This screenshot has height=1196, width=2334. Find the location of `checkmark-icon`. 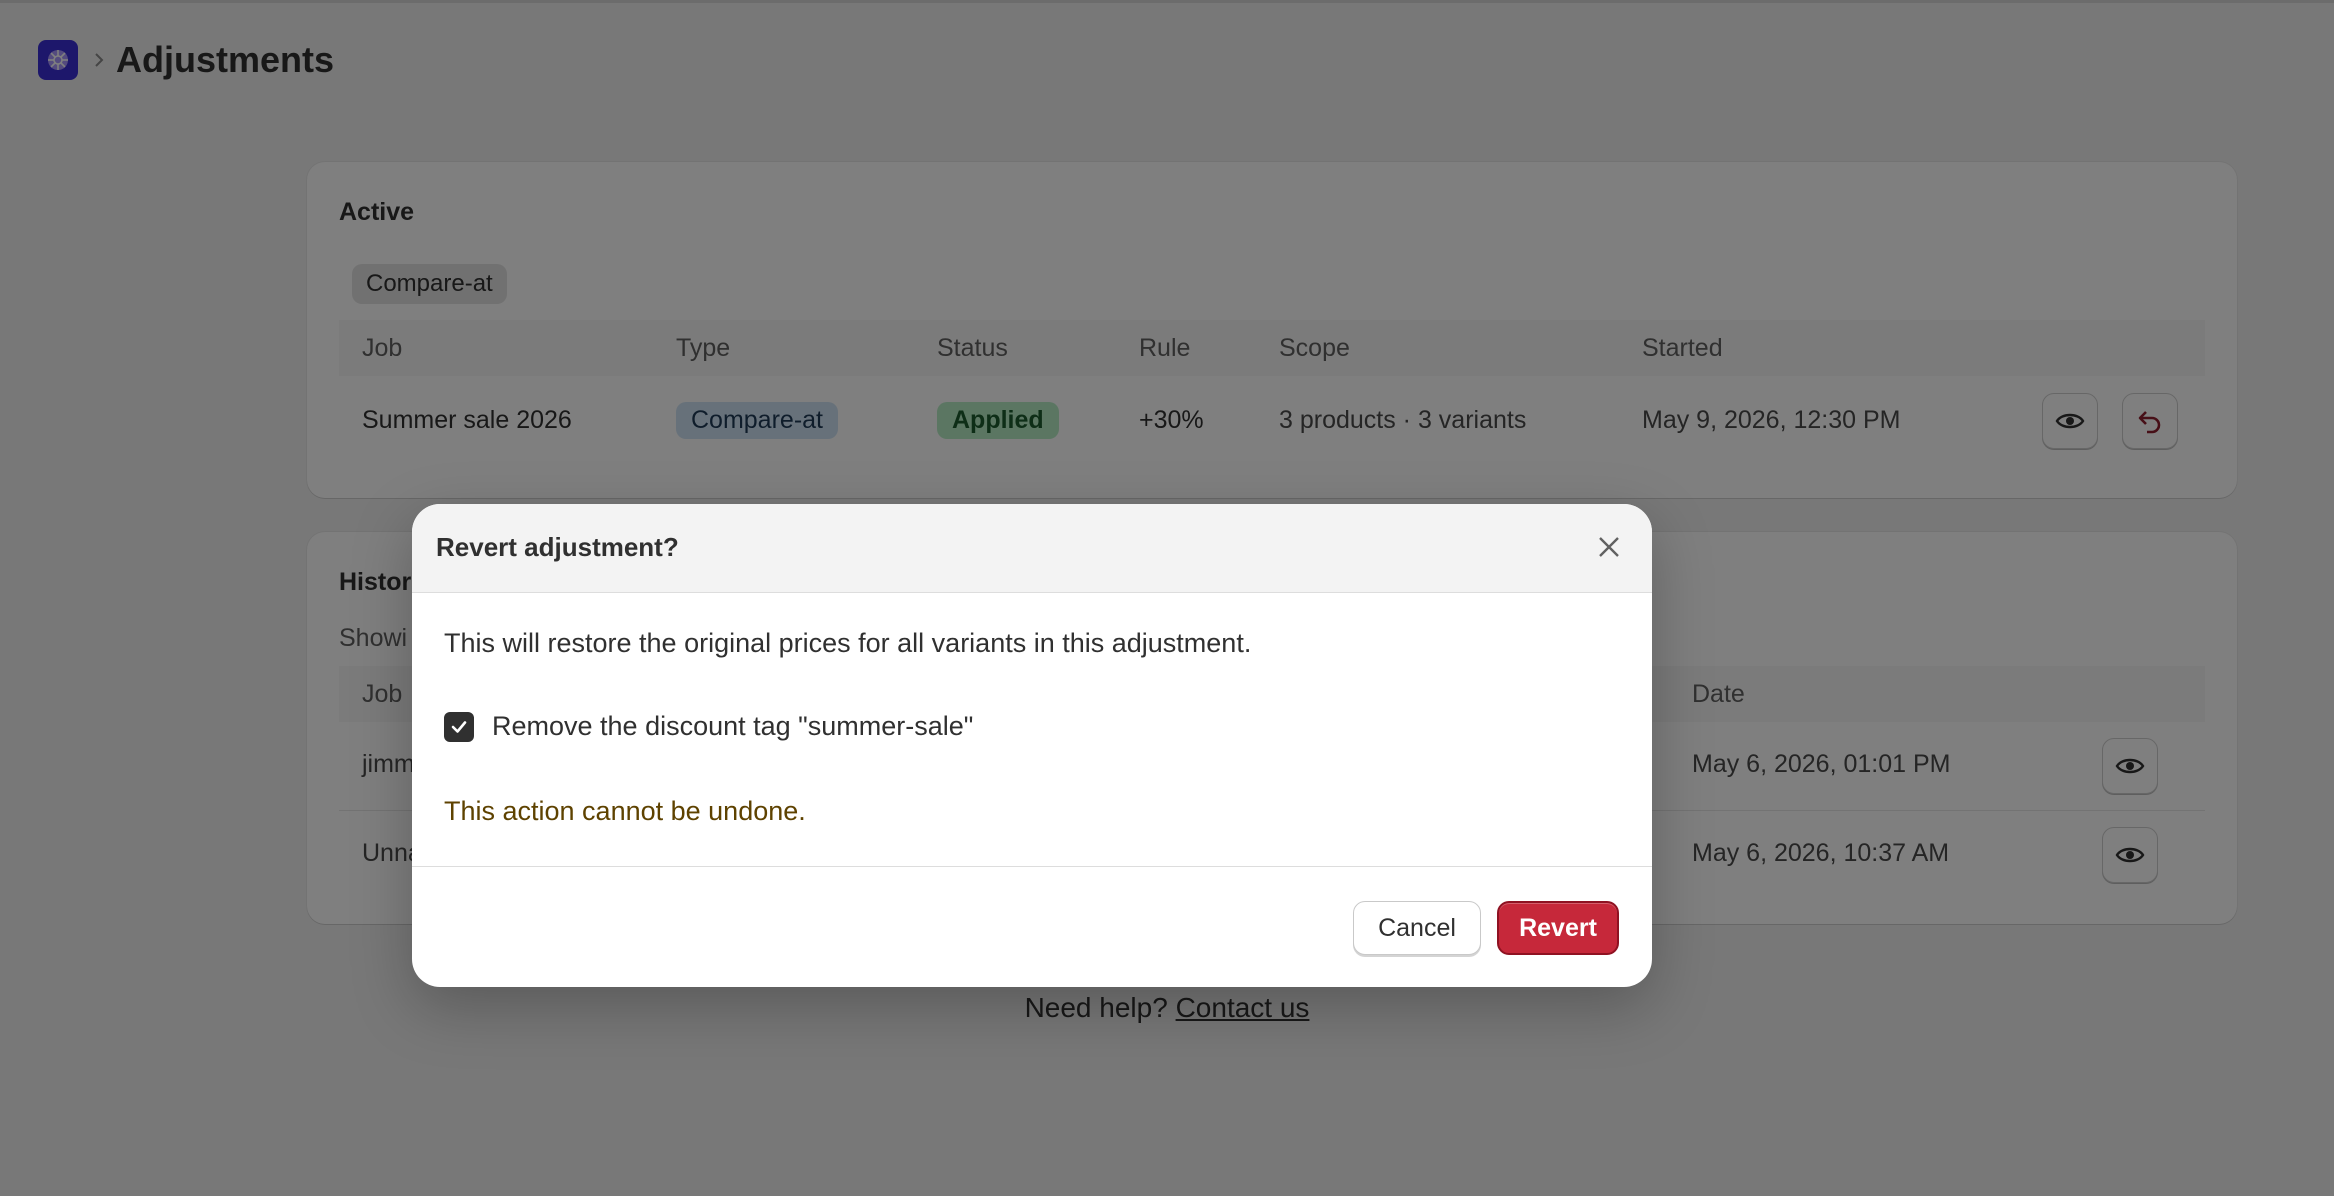

checkmark-icon is located at coordinates (459, 727).